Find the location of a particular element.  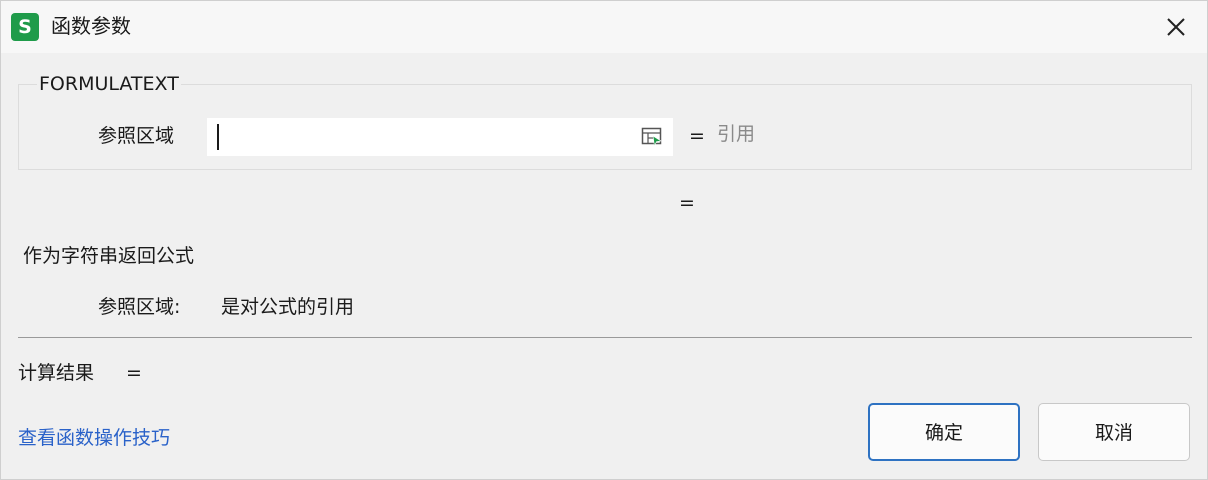

param-description-label: 参照区域: is located at coordinates (139, 307).